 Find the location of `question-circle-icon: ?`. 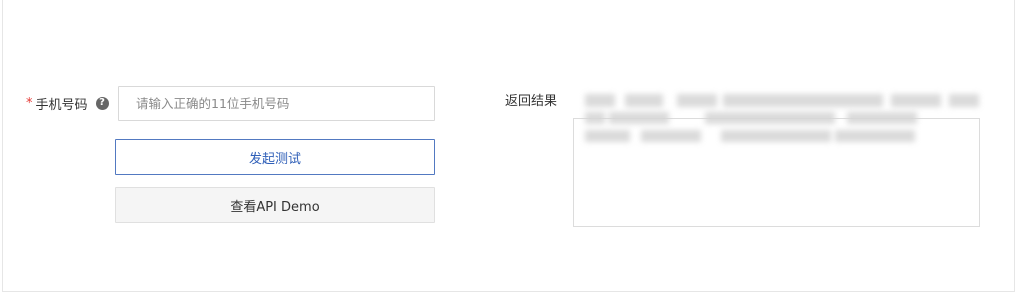

question-circle-icon: ? is located at coordinates (102, 103).